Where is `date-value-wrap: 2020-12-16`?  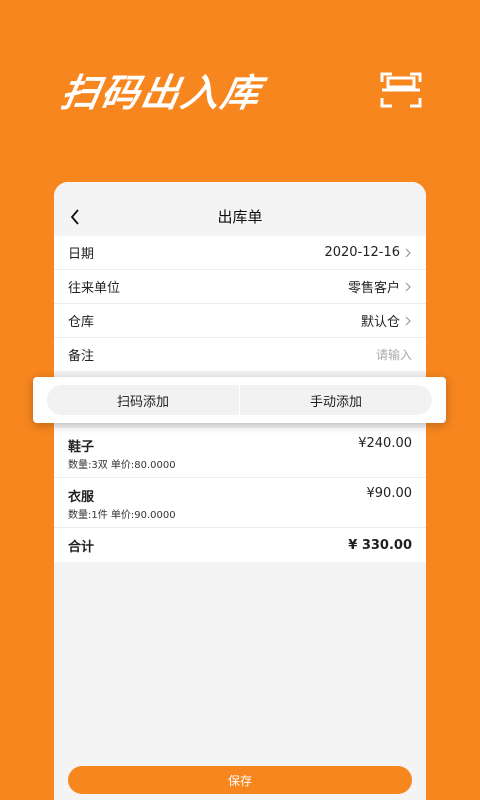
date-value-wrap: 2020-12-16 is located at coordinates (368, 252).